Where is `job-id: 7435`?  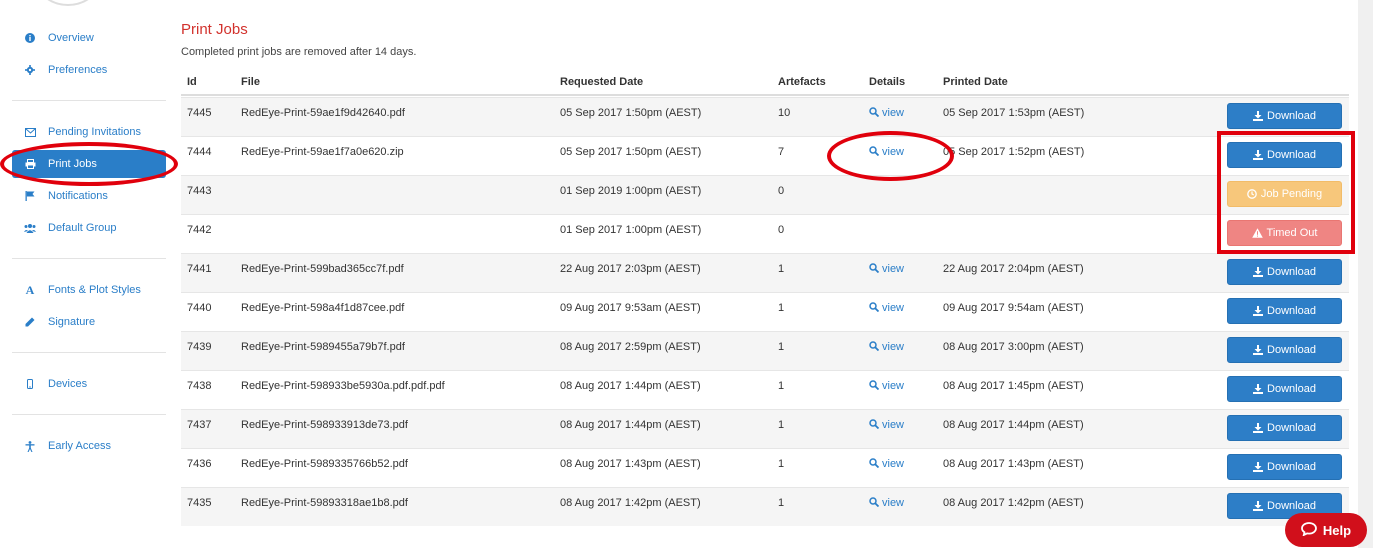
job-id: 7435 is located at coordinates (199, 503).